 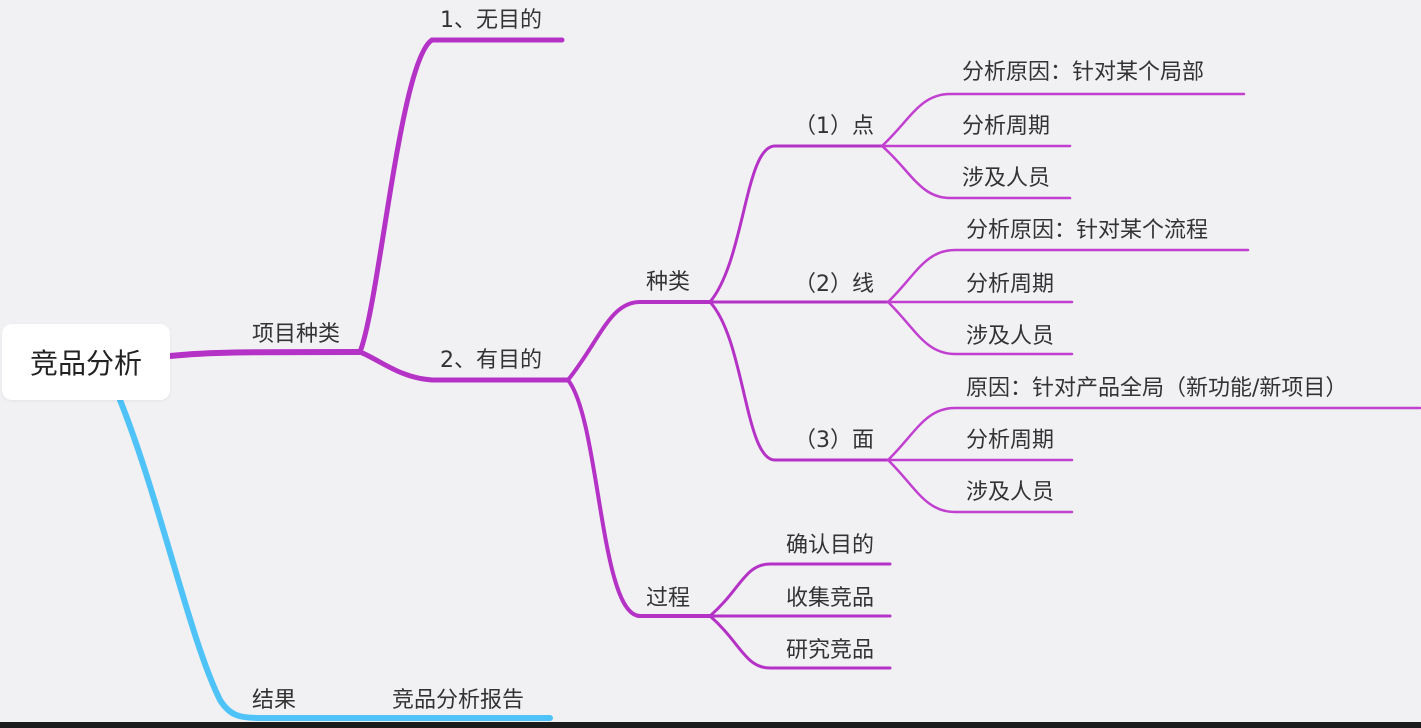 What do you see at coordinates (639, 341) in the screenshot?
I see `connector-types` at bounding box center [639, 341].